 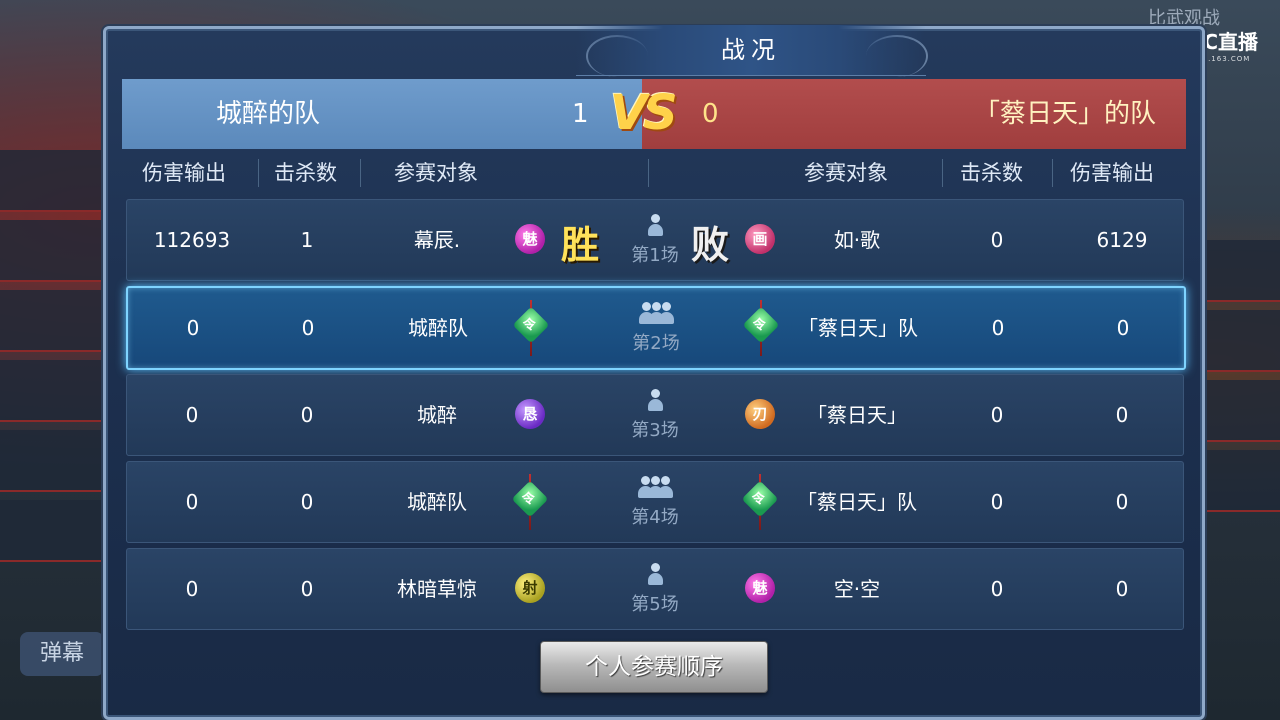 I want to click on participant-right: 「蔡日天」, so click(x=857, y=415).